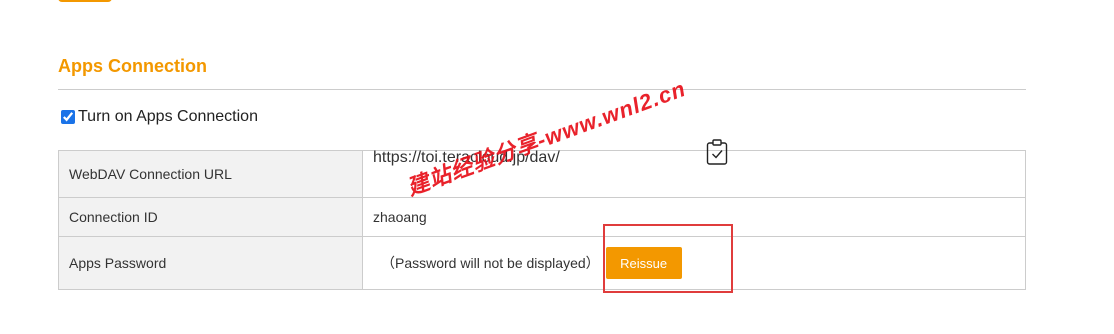  Describe the element at coordinates (694, 263) in the screenshot. I see `apps-password-cell: （Password will not be displayed） Reissue` at that location.